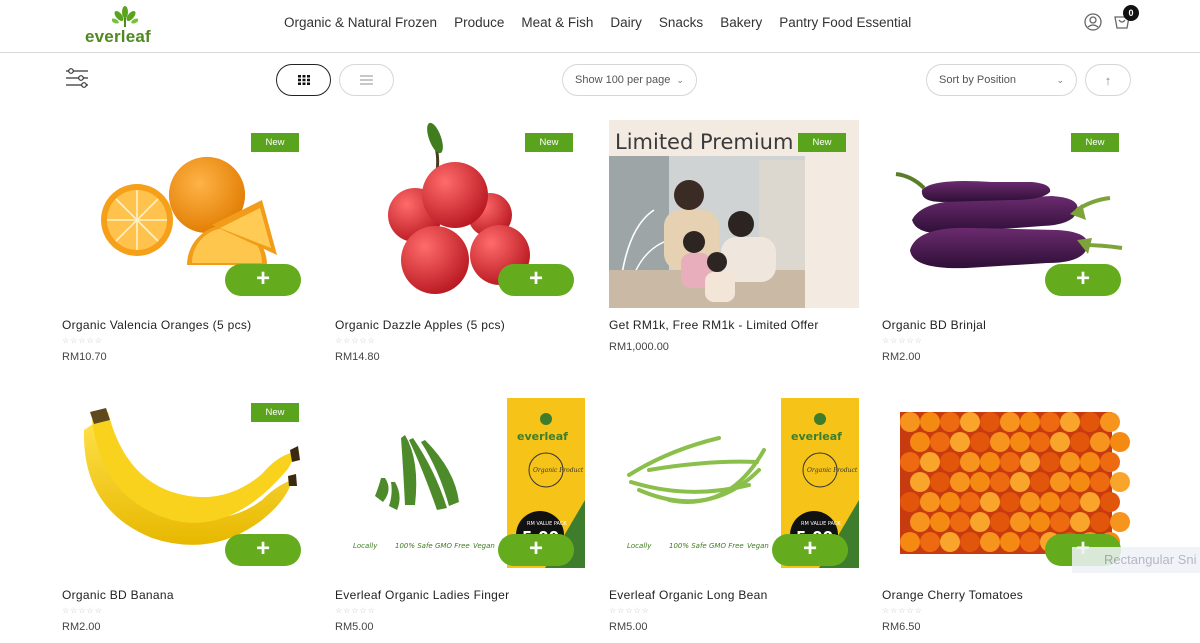 Image resolution: width=1200 pixels, height=643 pixels. What do you see at coordinates (626, 22) in the screenshot?
I see `nav-dairy: Dairy` at bounding box center [626, 22].